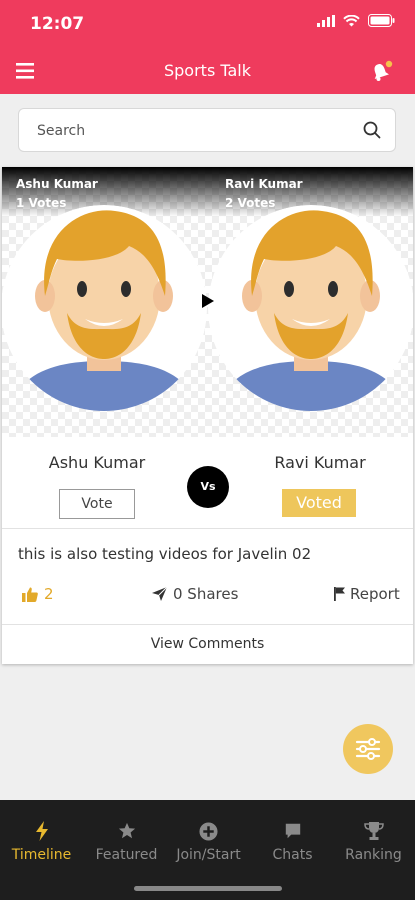 Image resolution: width=415 pixels, height=900 pixels. What do you see at coordinates (41, 841) in the screenshot?
I see `tab-timeline: Timeline` at bounding box center [41, 841].